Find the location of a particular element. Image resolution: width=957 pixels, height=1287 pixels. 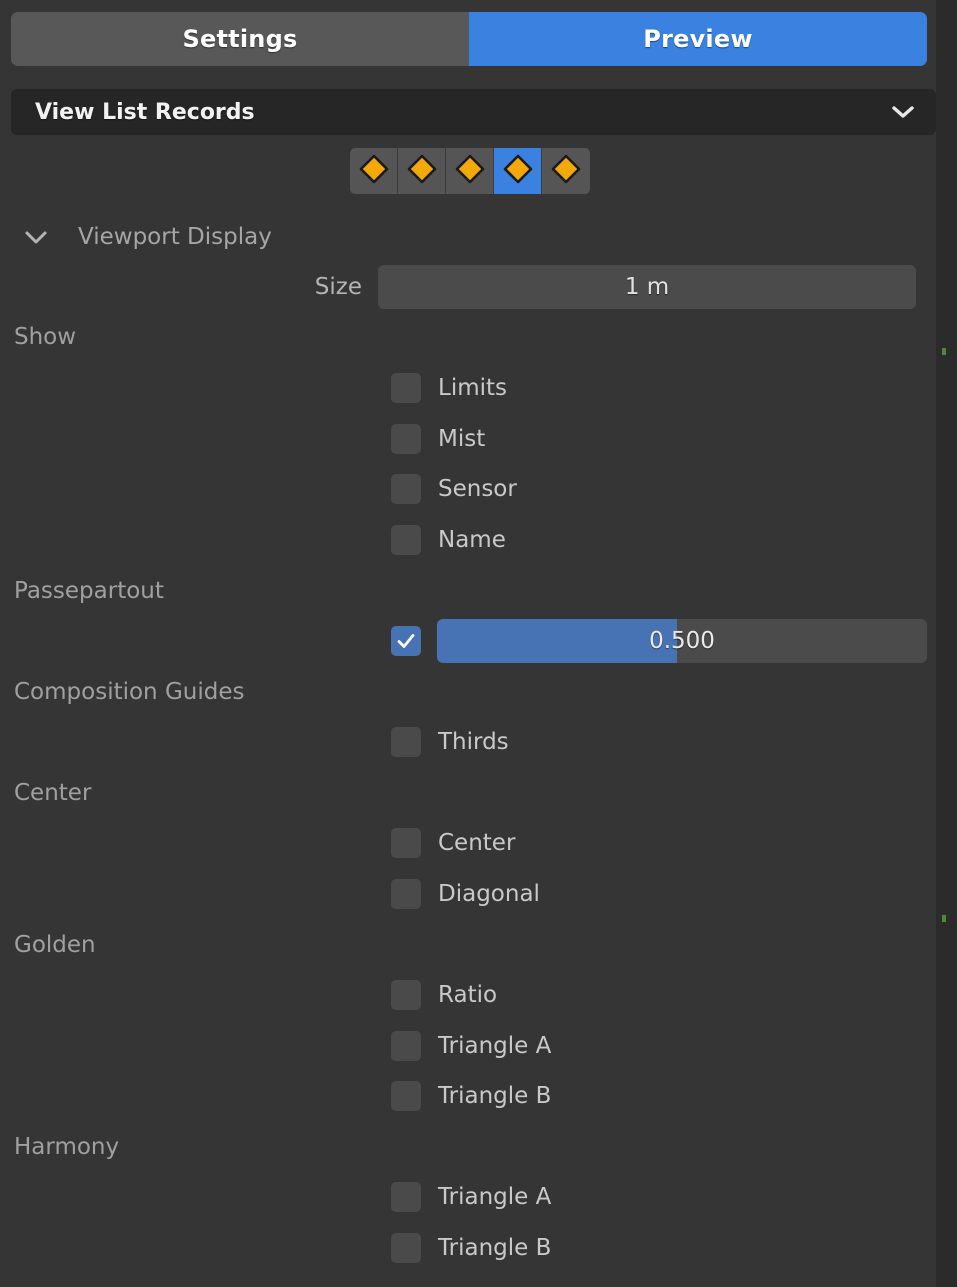

size-label: Size is located at coordinates (338, 287).